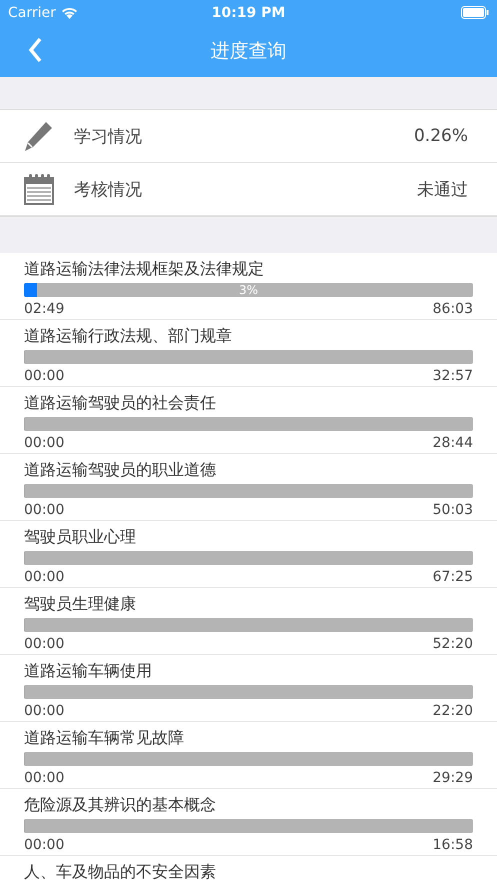 The width and height of the screenshot is (497, 883). What do you see at coordinates (452, 845) in the screenshot?
I see `total-time: 16:58` at bounding box center [452, 845].